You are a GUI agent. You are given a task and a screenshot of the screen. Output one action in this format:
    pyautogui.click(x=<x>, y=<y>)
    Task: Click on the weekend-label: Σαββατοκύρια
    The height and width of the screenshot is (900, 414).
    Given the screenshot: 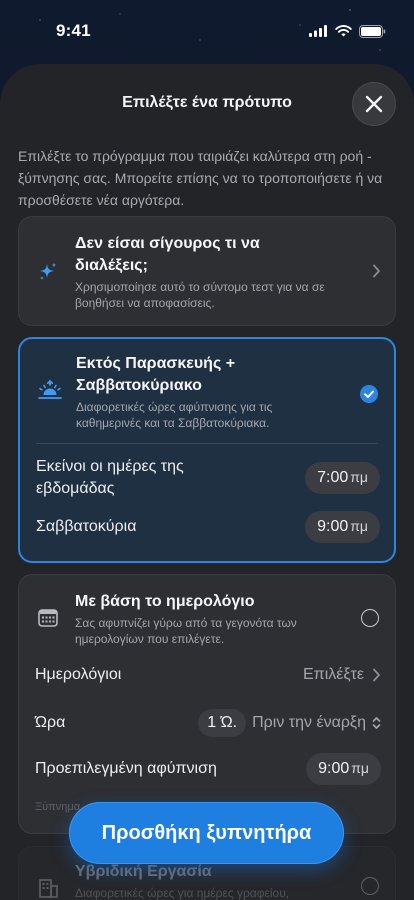 What is the action you would take?
    pyautogui.click(x=86, y=526)
    